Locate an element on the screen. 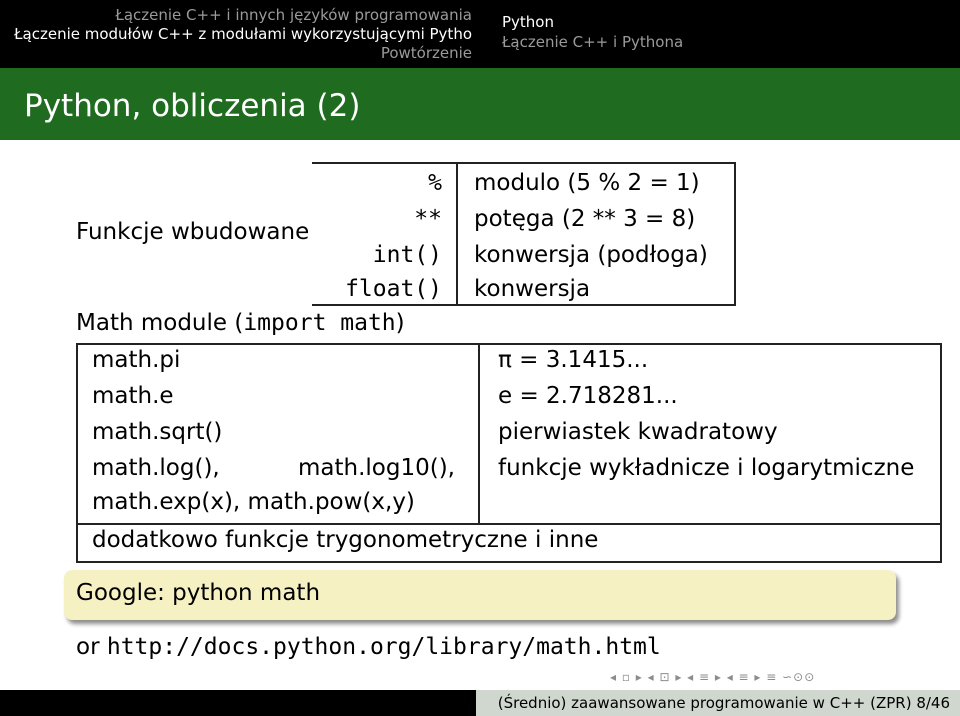  description-cell: potęga (2 ** 3 = 8) is located at coordinates (585, 219).